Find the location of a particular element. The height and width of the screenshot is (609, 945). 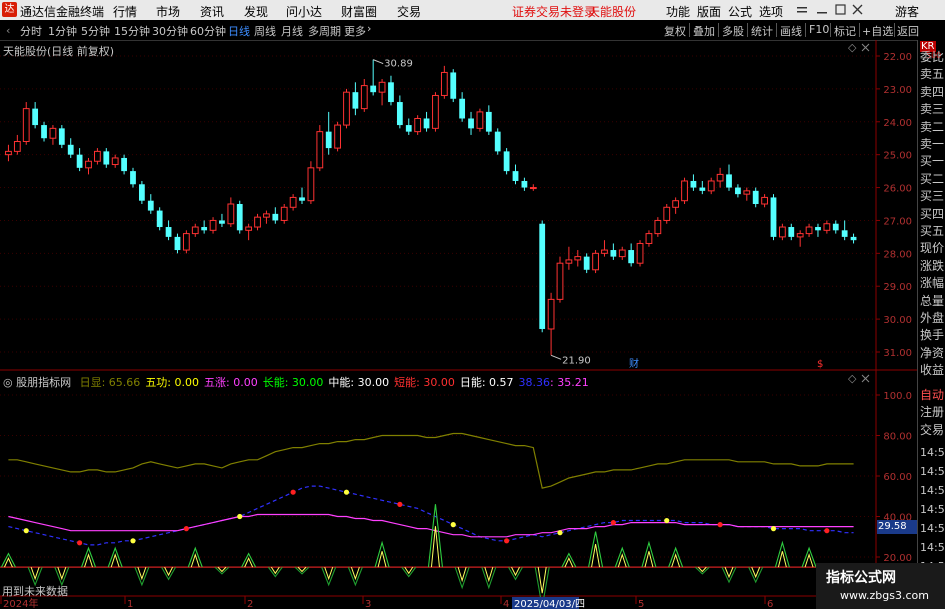

current-value-badge: 29.58 is located at coordinates (897, 527).